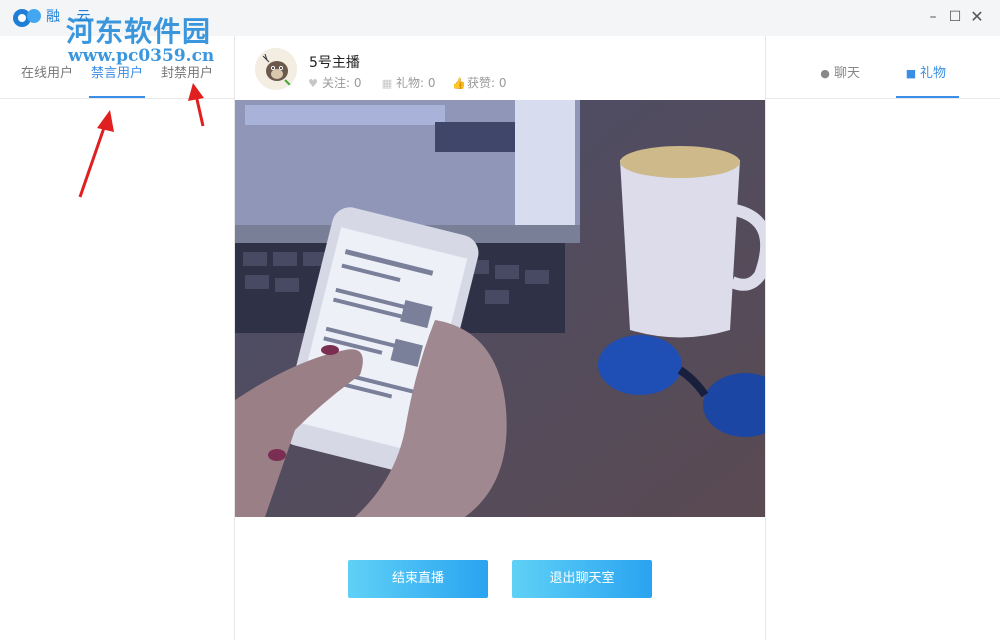 The width and height of the screenshot is (1000, 640). Describe the element at coordinates (47, 71) in the screenshot. I see `tab-online-users: 在线用户` at that location.